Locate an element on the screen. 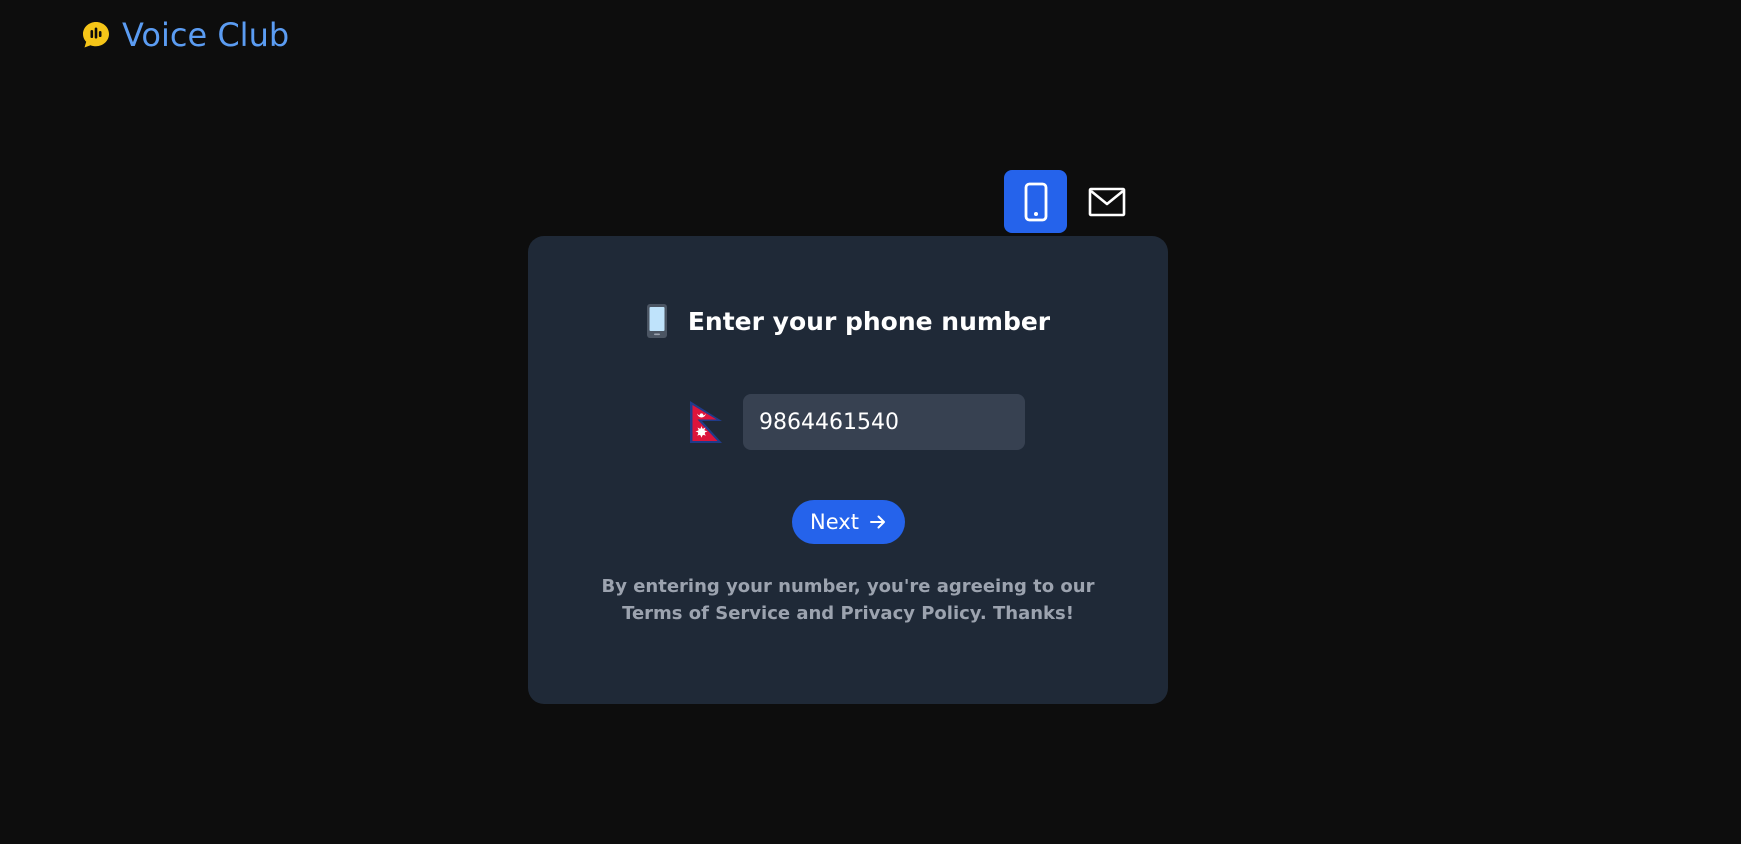 Image resolution: width=1741 pixels, height=859 pixels. speech-bubble-audio-icon is located at coordinates (96, 35).